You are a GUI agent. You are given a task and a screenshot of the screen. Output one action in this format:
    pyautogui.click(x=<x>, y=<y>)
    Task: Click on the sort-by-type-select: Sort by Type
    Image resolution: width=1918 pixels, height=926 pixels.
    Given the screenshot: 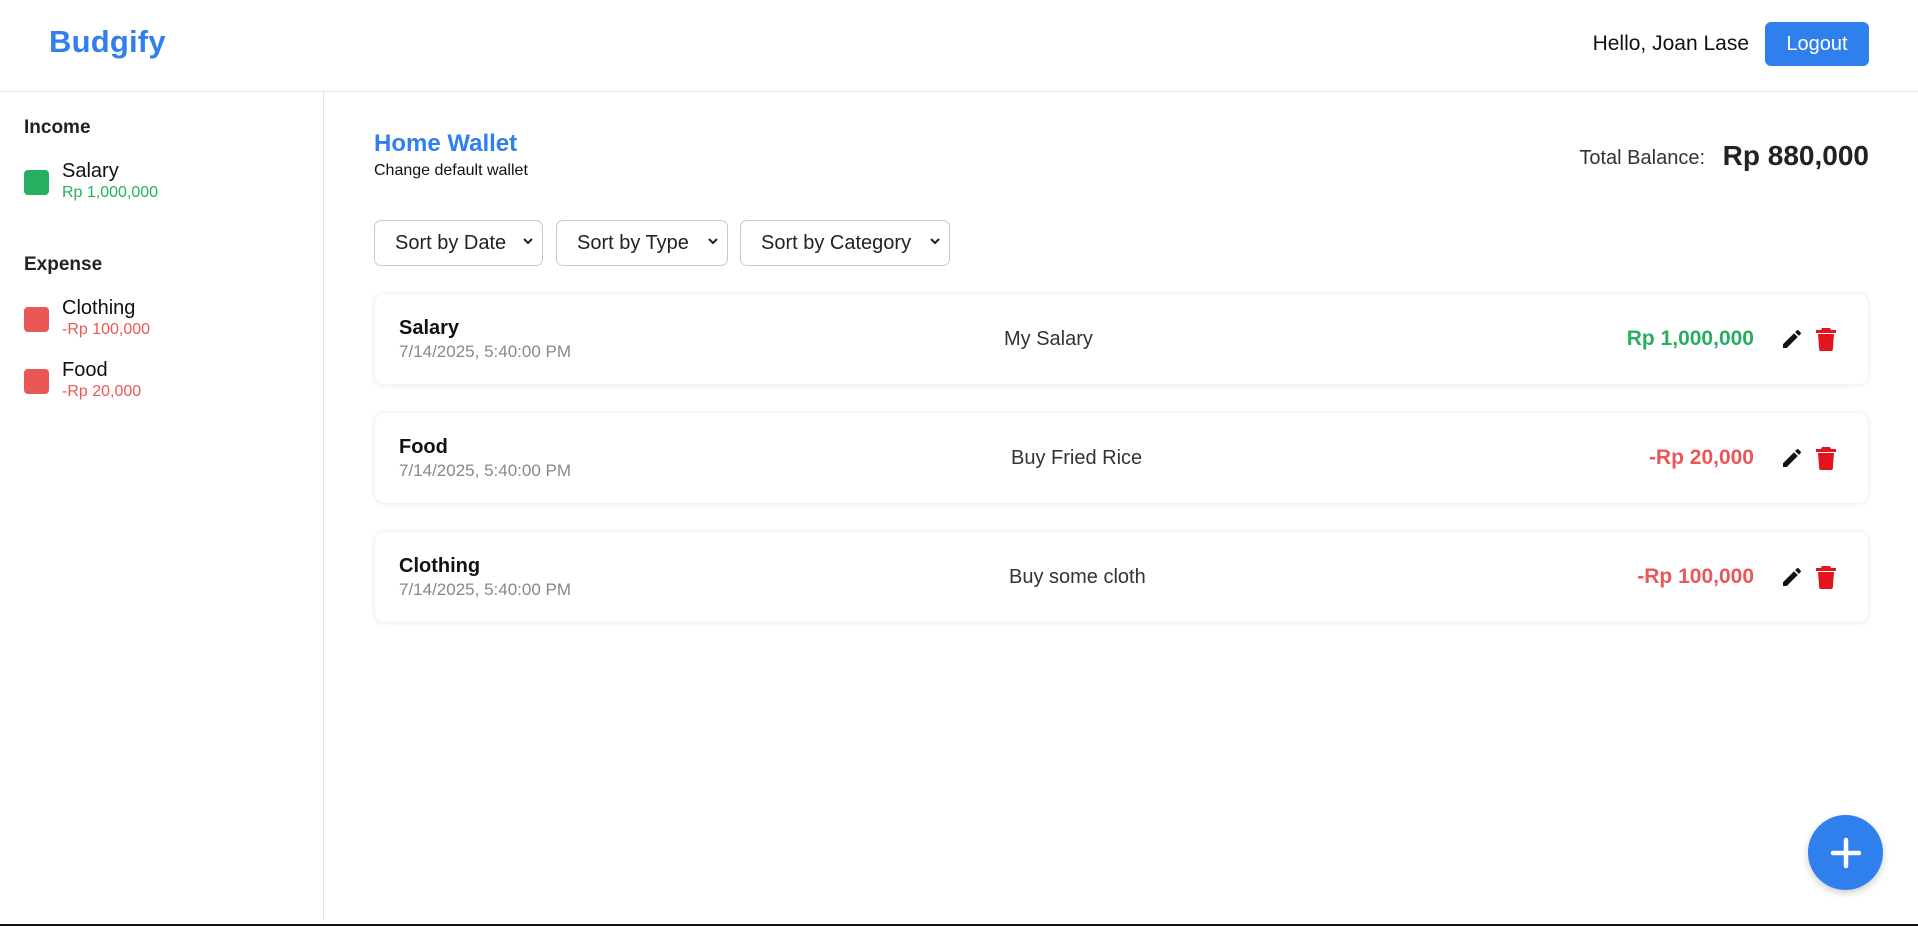 What is the action you would take?
    pyautogui.click(x=642, y=243)
    